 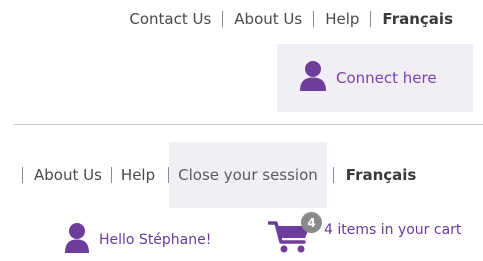 What do you see at coordinates (248, 124) in the screenshot?
I see `section-divider` at bounding box center [248, 124].